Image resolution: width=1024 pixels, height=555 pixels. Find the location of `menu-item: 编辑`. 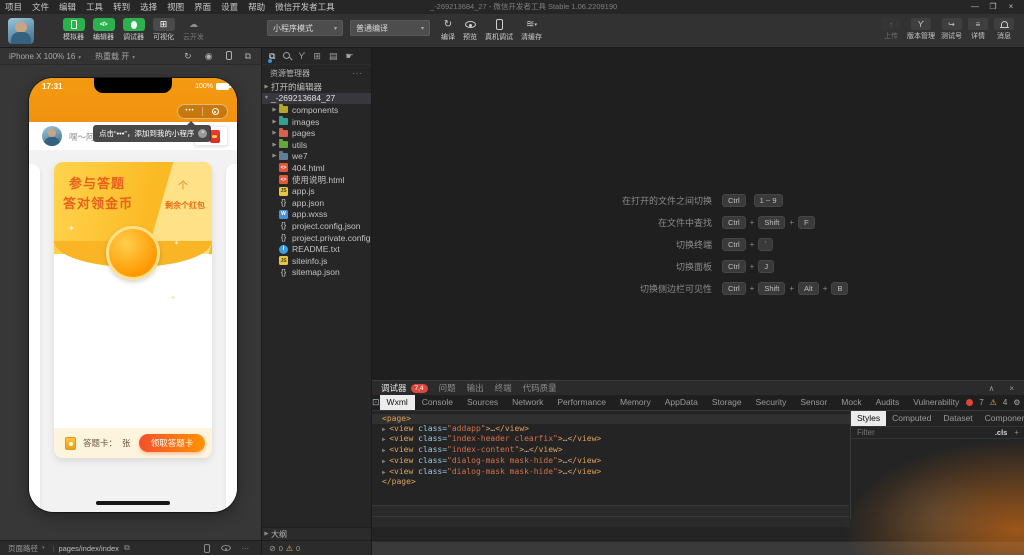

menu-item: 编辑 is located at coordinates (67, 7).